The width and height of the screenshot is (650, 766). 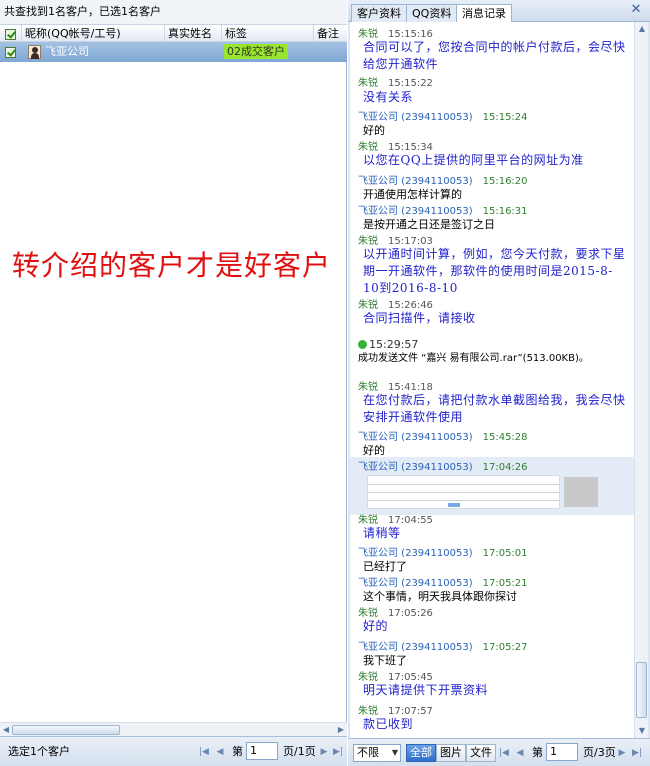 I want to click on message-text: 是按开通之日还是签订之日, so click(x=429, y=224).